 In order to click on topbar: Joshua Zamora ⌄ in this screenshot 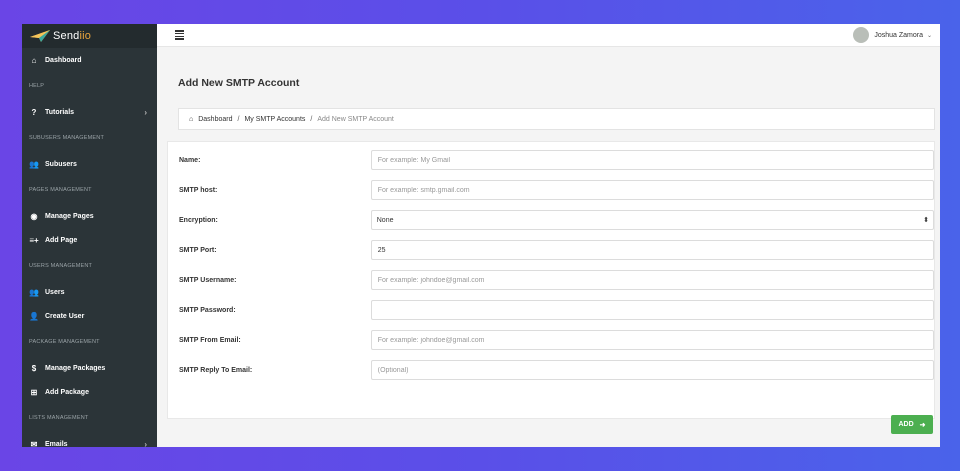, I will do `click(548, 35)`.